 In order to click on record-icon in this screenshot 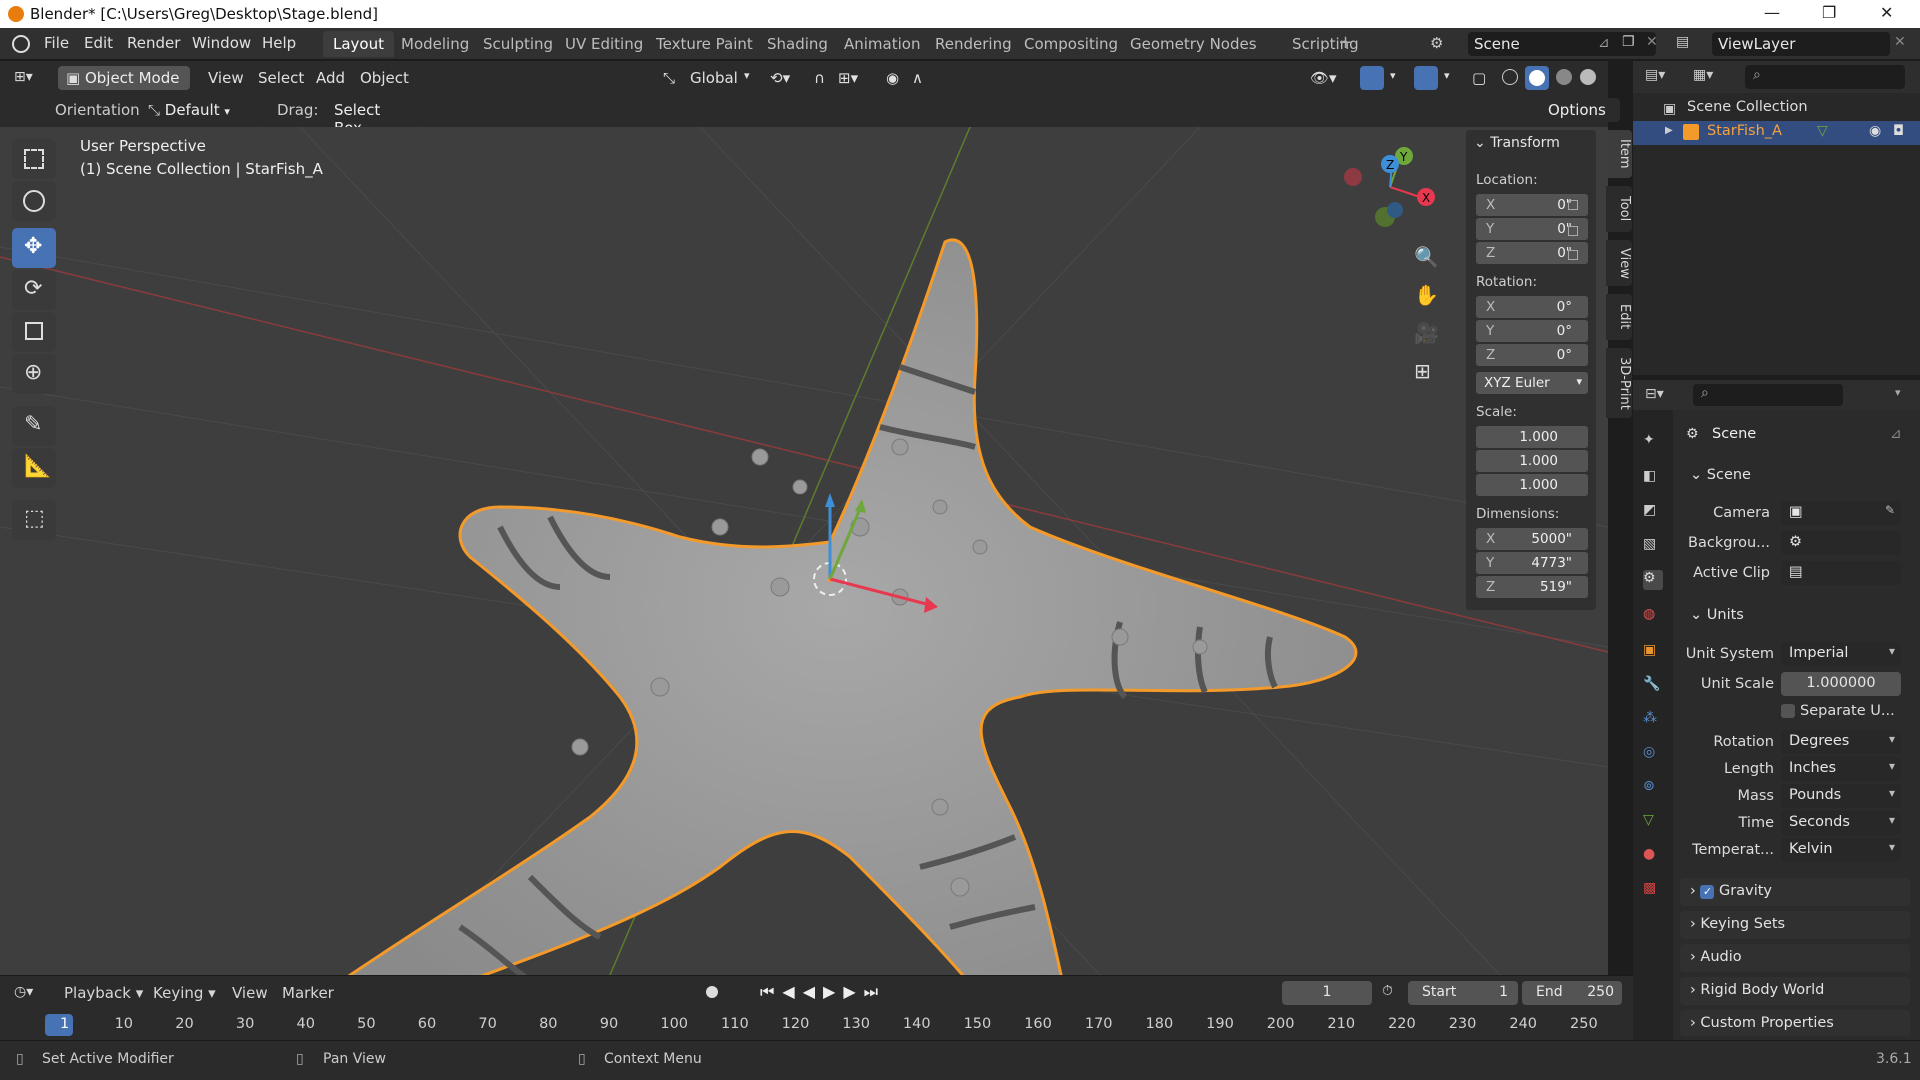, I will do `click(712, 992)`.